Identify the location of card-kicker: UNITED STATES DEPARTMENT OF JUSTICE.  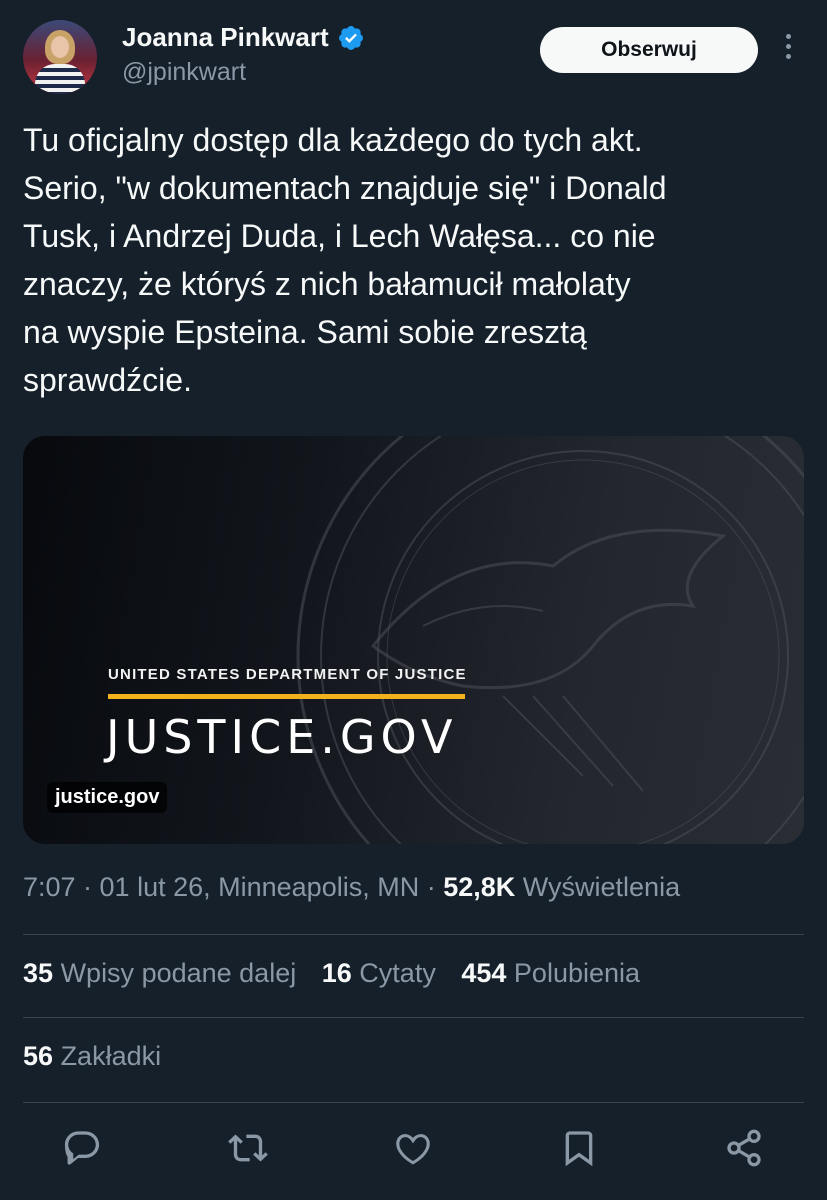
(287, 674).